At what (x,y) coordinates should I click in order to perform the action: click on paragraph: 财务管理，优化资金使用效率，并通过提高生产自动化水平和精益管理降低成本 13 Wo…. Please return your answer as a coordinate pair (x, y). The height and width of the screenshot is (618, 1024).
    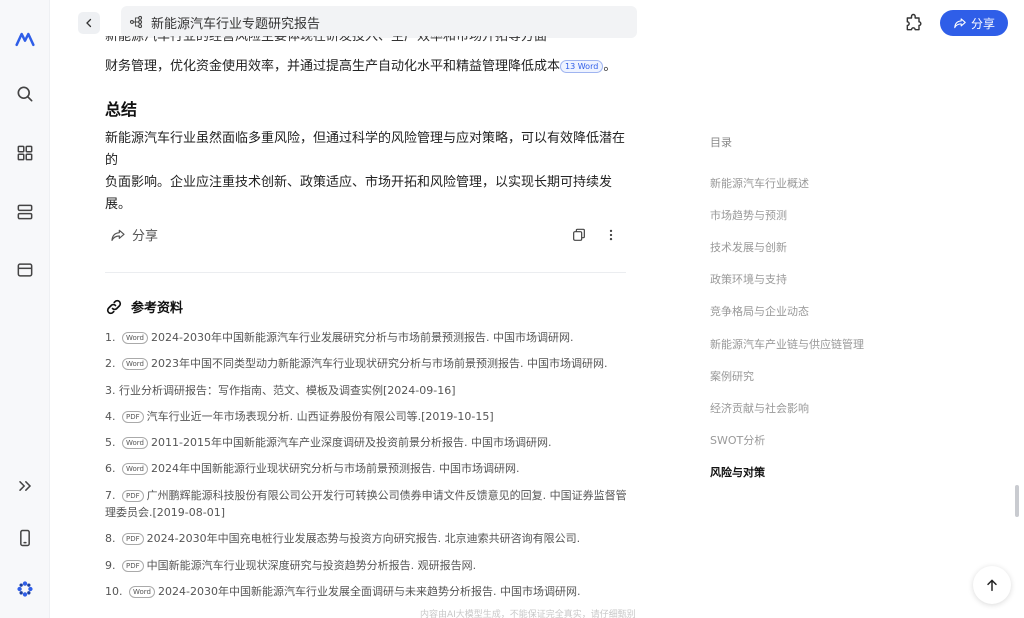
    Looking at the image, I should click on (361, 66).